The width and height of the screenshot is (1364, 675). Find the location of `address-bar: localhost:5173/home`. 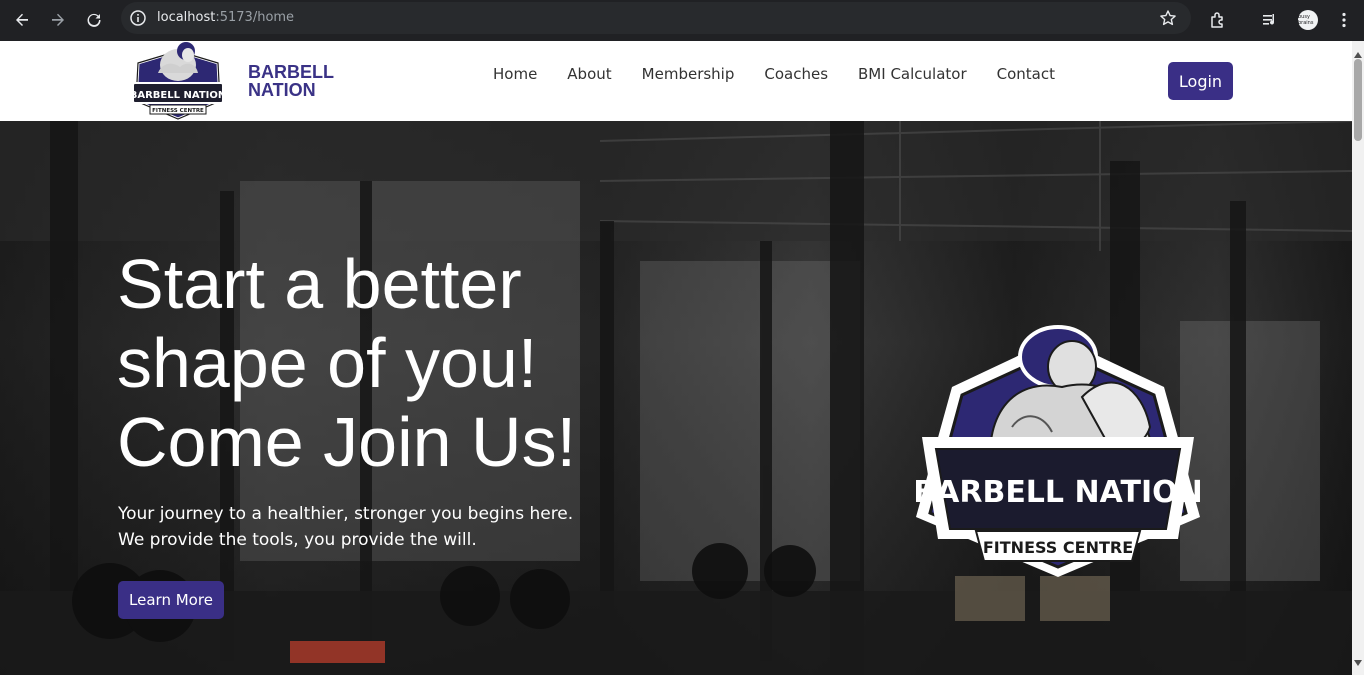

address-bar: localhost:5173/home is located at coordinates (656, 18).